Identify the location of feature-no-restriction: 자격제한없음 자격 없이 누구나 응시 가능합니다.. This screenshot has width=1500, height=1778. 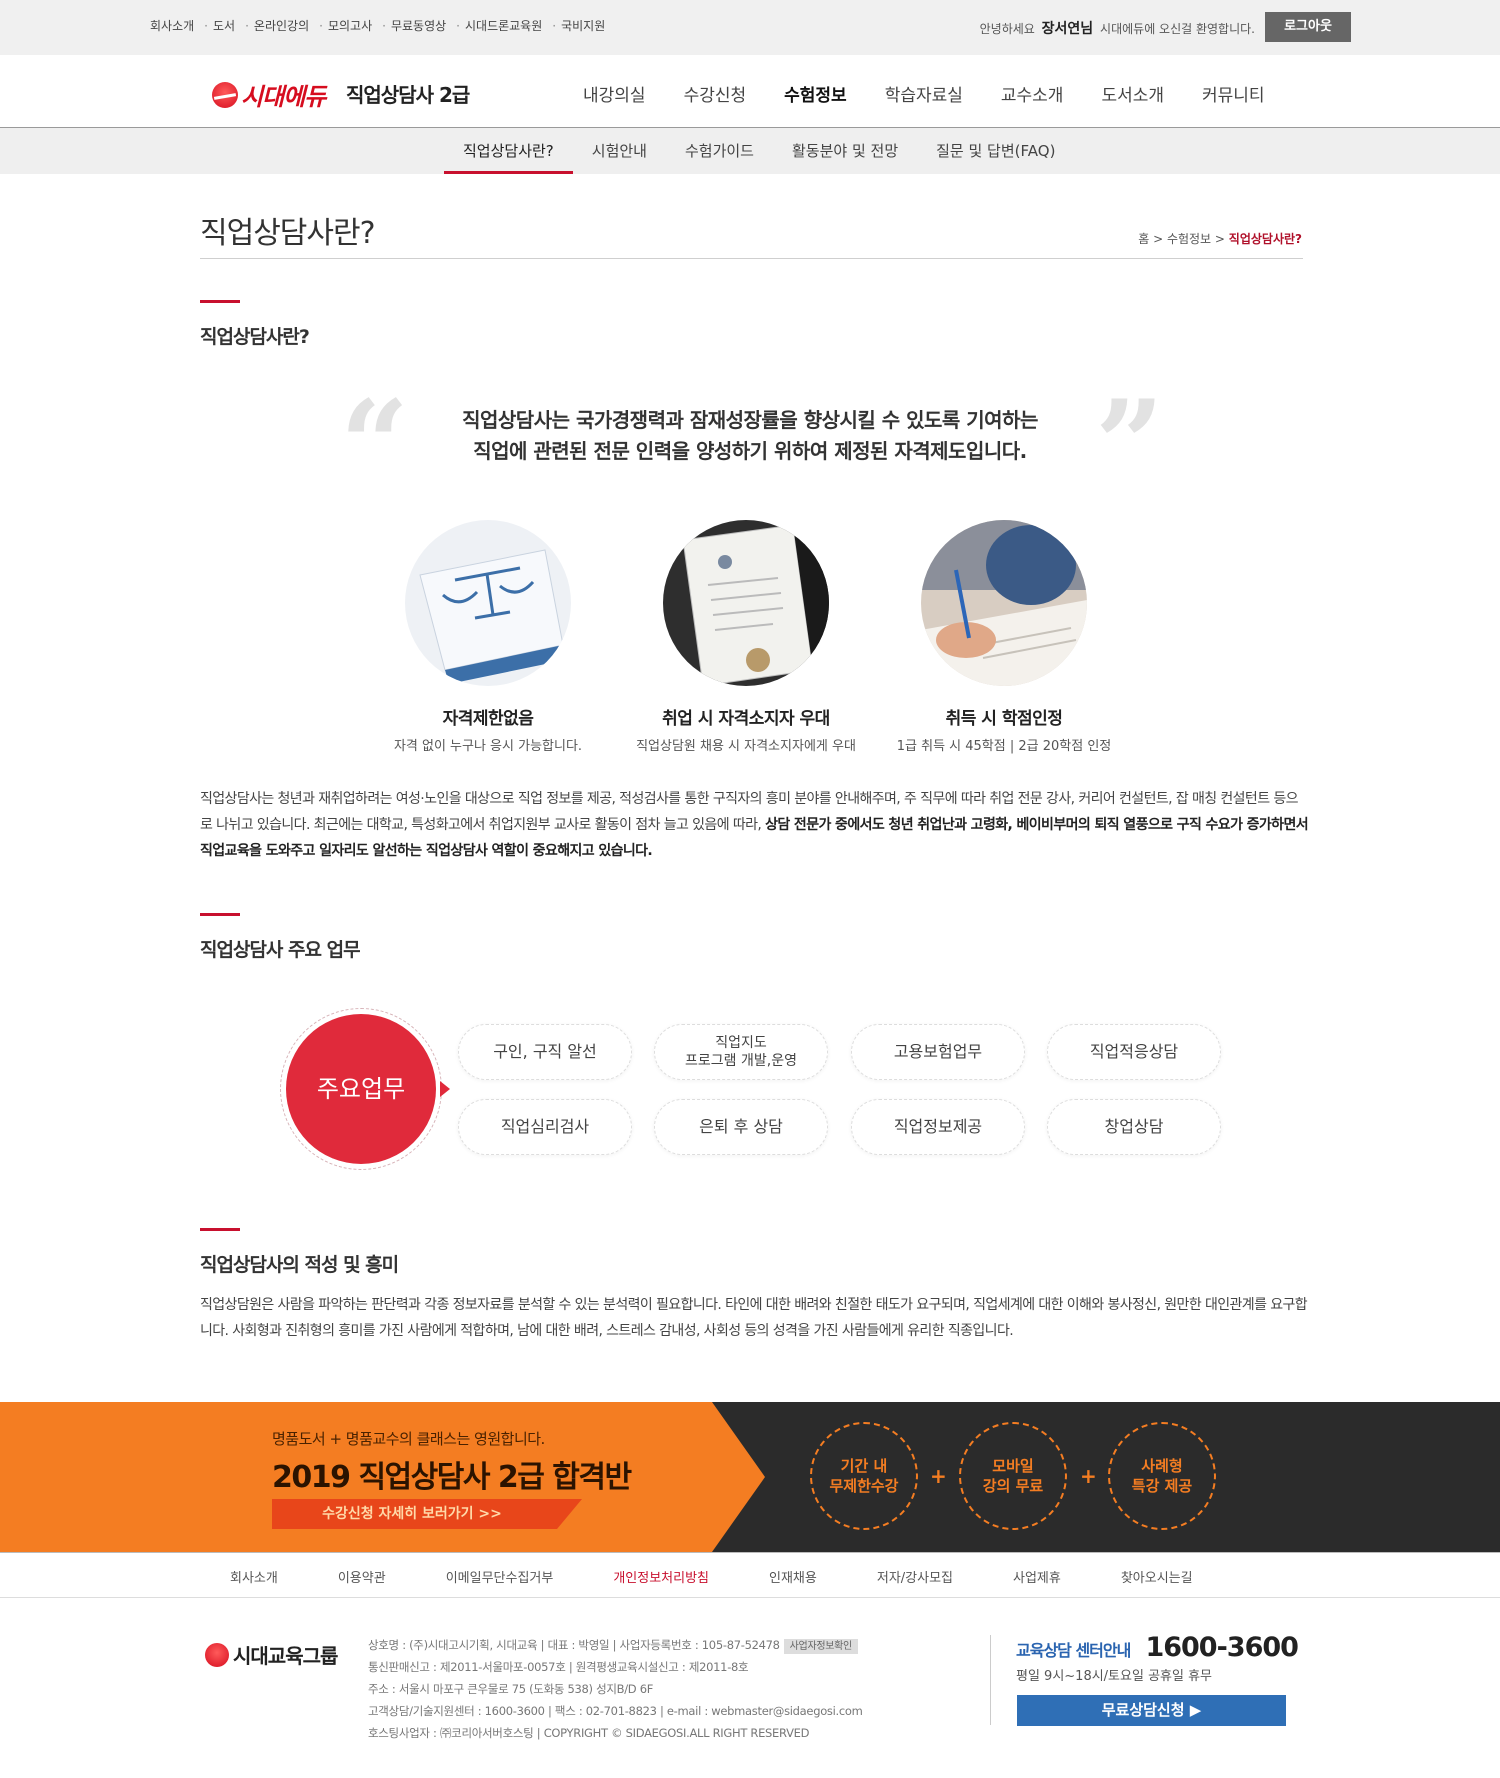
(488, 637).